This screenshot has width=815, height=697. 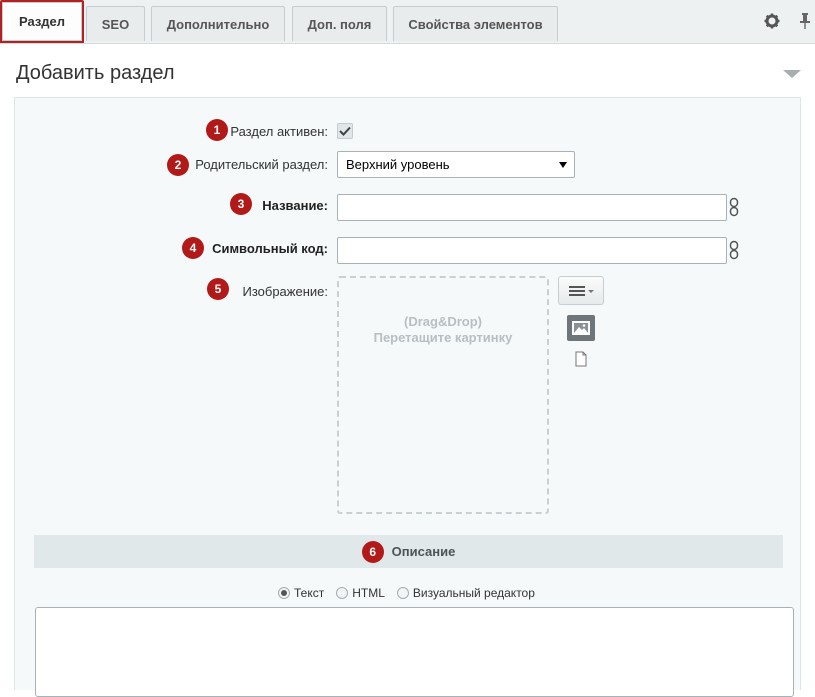 I want to click on mode-text-option: Текст, so click(x=301, y=593).